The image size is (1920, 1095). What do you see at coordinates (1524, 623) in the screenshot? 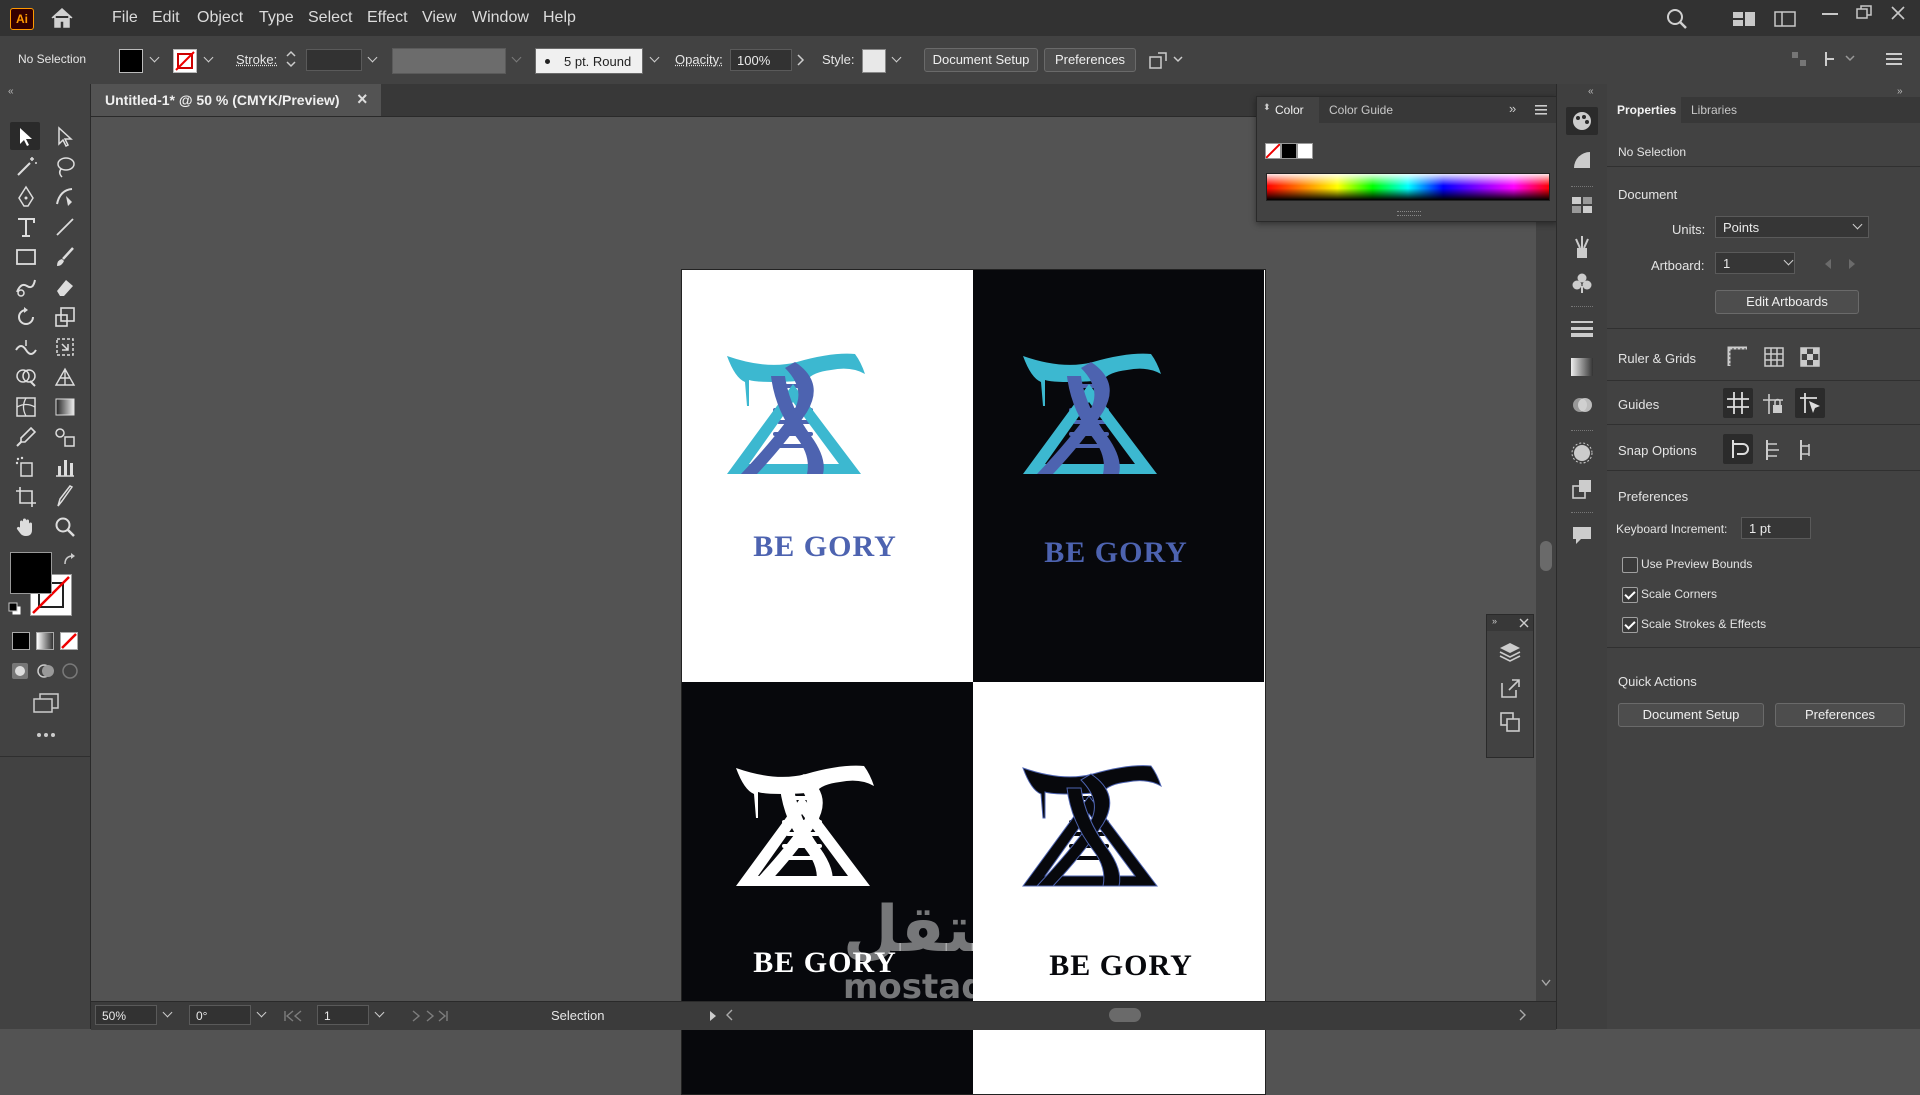
I see `close-floating-panel-icon` at bounding box center [1524, 623].